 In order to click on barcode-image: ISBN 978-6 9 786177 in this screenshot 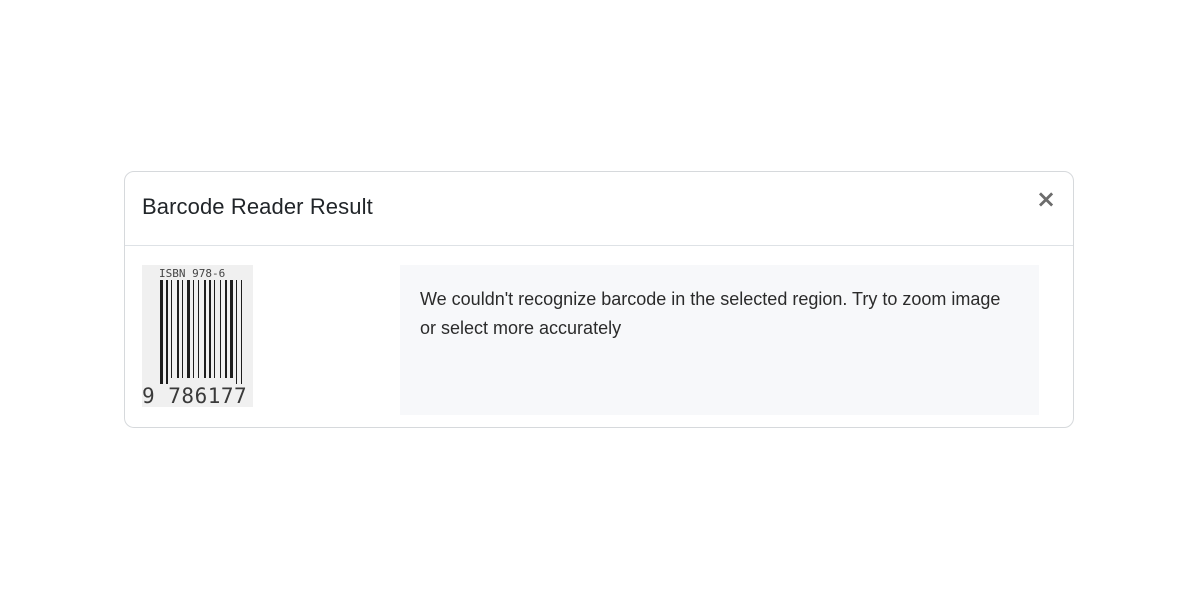, I will do `click(197, 336)`.